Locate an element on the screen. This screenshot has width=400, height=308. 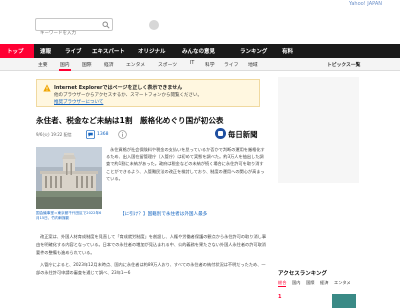
ranking-tab-international: 国際 is located at coordinates (310, 283).